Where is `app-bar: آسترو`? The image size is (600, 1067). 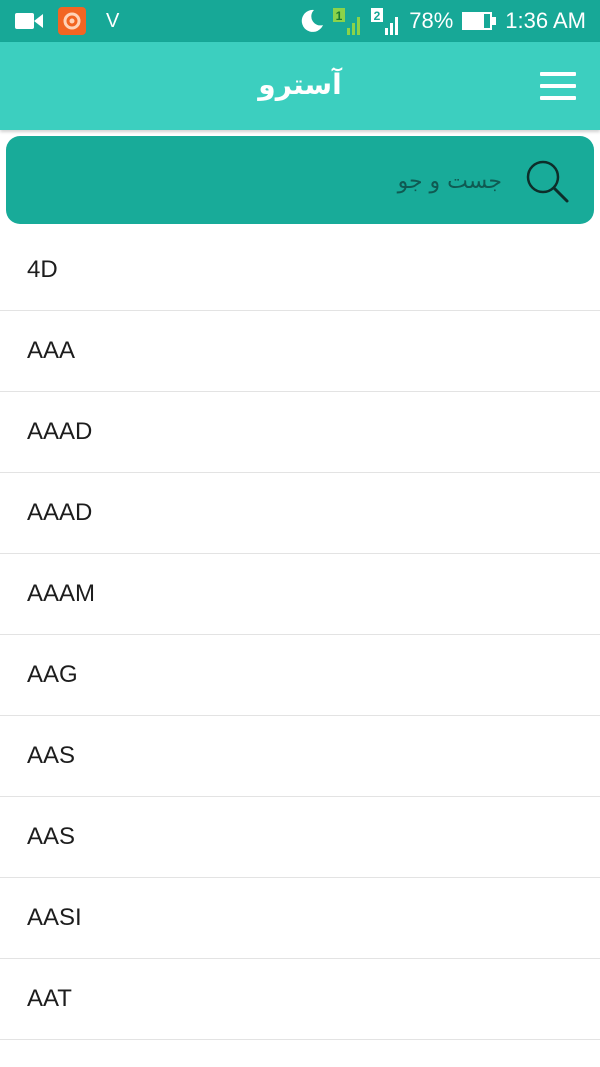
app-bar: آسترو is located at coordinates (300, 86).